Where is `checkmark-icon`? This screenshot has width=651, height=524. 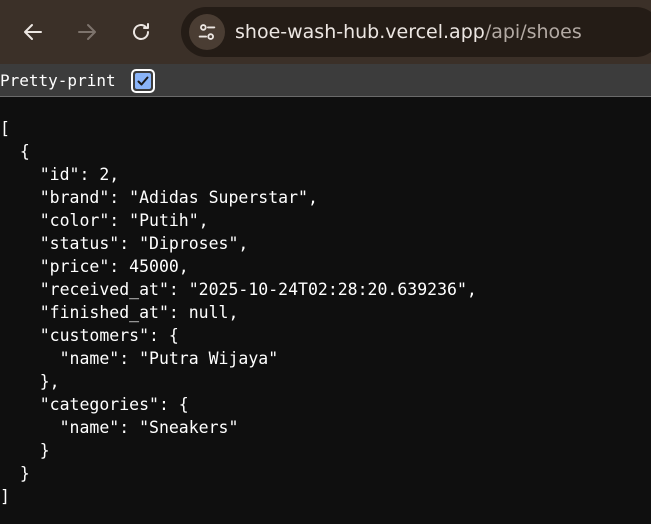
checkmark-icon is located at coordinates (143, 81).